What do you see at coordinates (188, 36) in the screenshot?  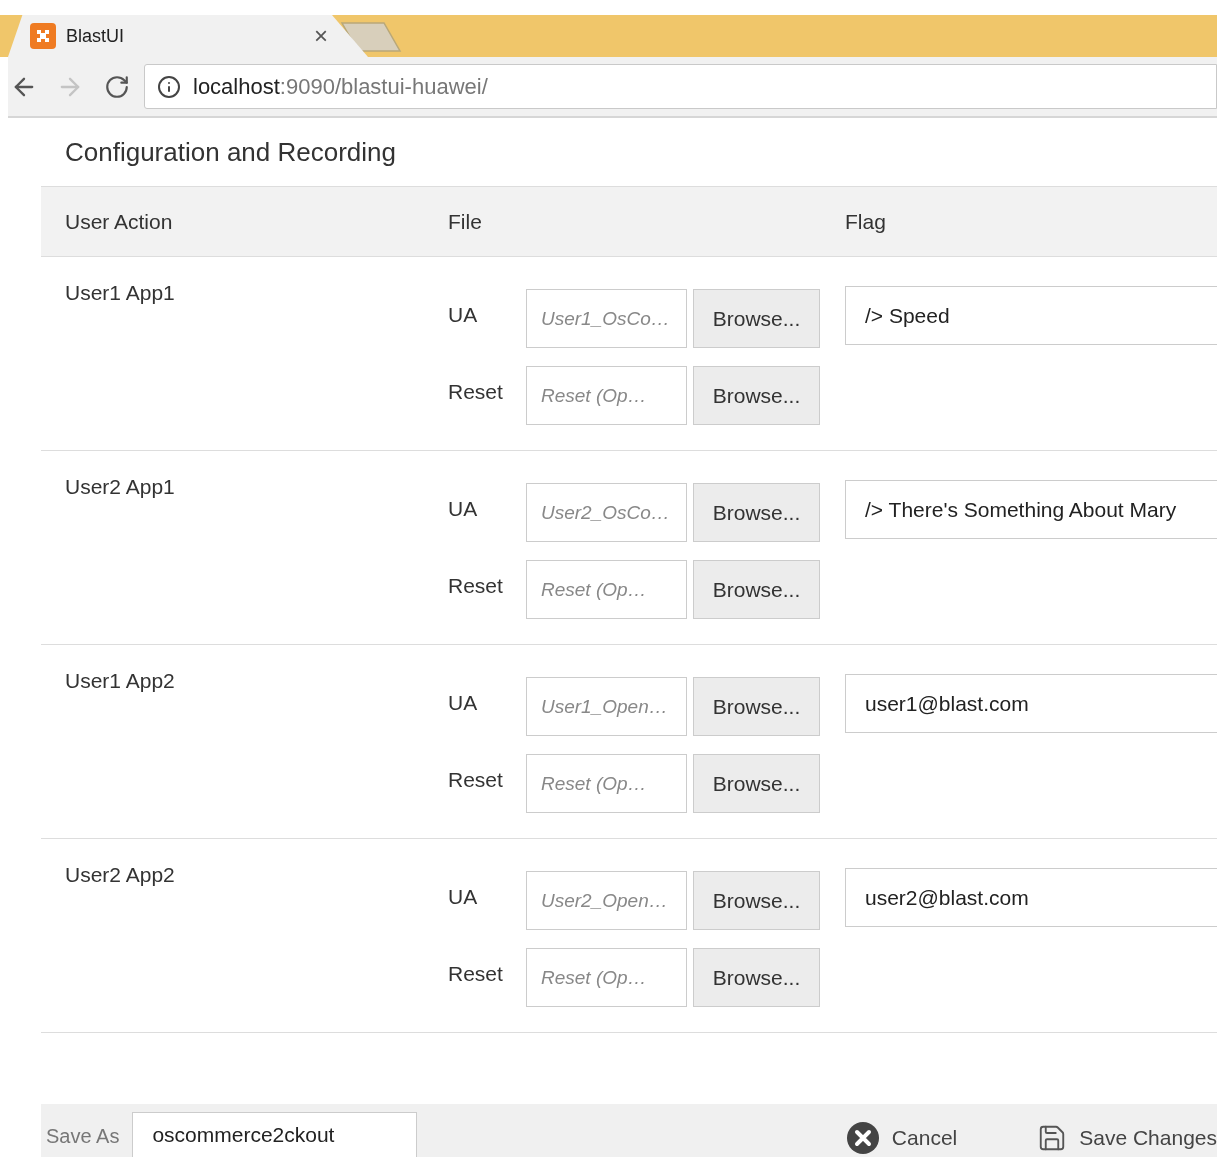 I see `browser-tab: BlastUI ×` at bounding box center [188, 36].